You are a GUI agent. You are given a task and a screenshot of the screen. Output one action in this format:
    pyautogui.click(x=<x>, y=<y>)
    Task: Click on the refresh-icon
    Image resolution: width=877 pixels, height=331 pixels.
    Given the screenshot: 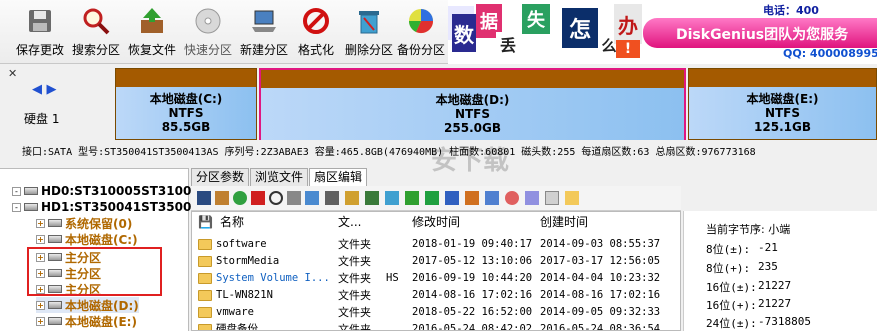 What is the action you would take?
    pyautogui.click(x=240, y=198)
    